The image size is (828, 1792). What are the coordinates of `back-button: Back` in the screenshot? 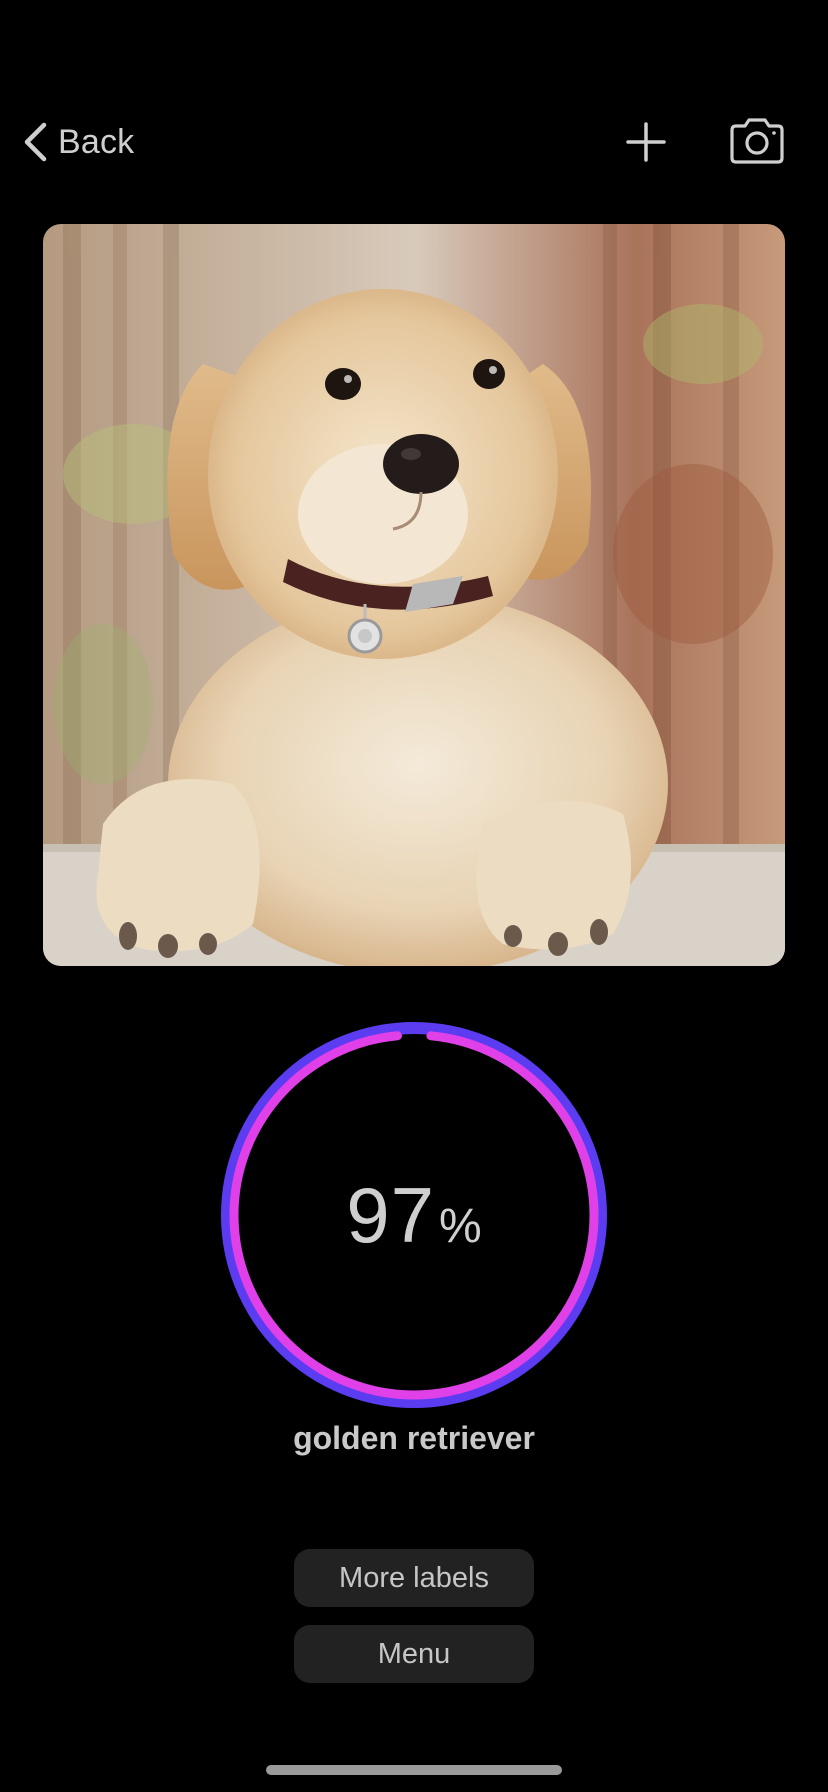 It's located at (78, 142).